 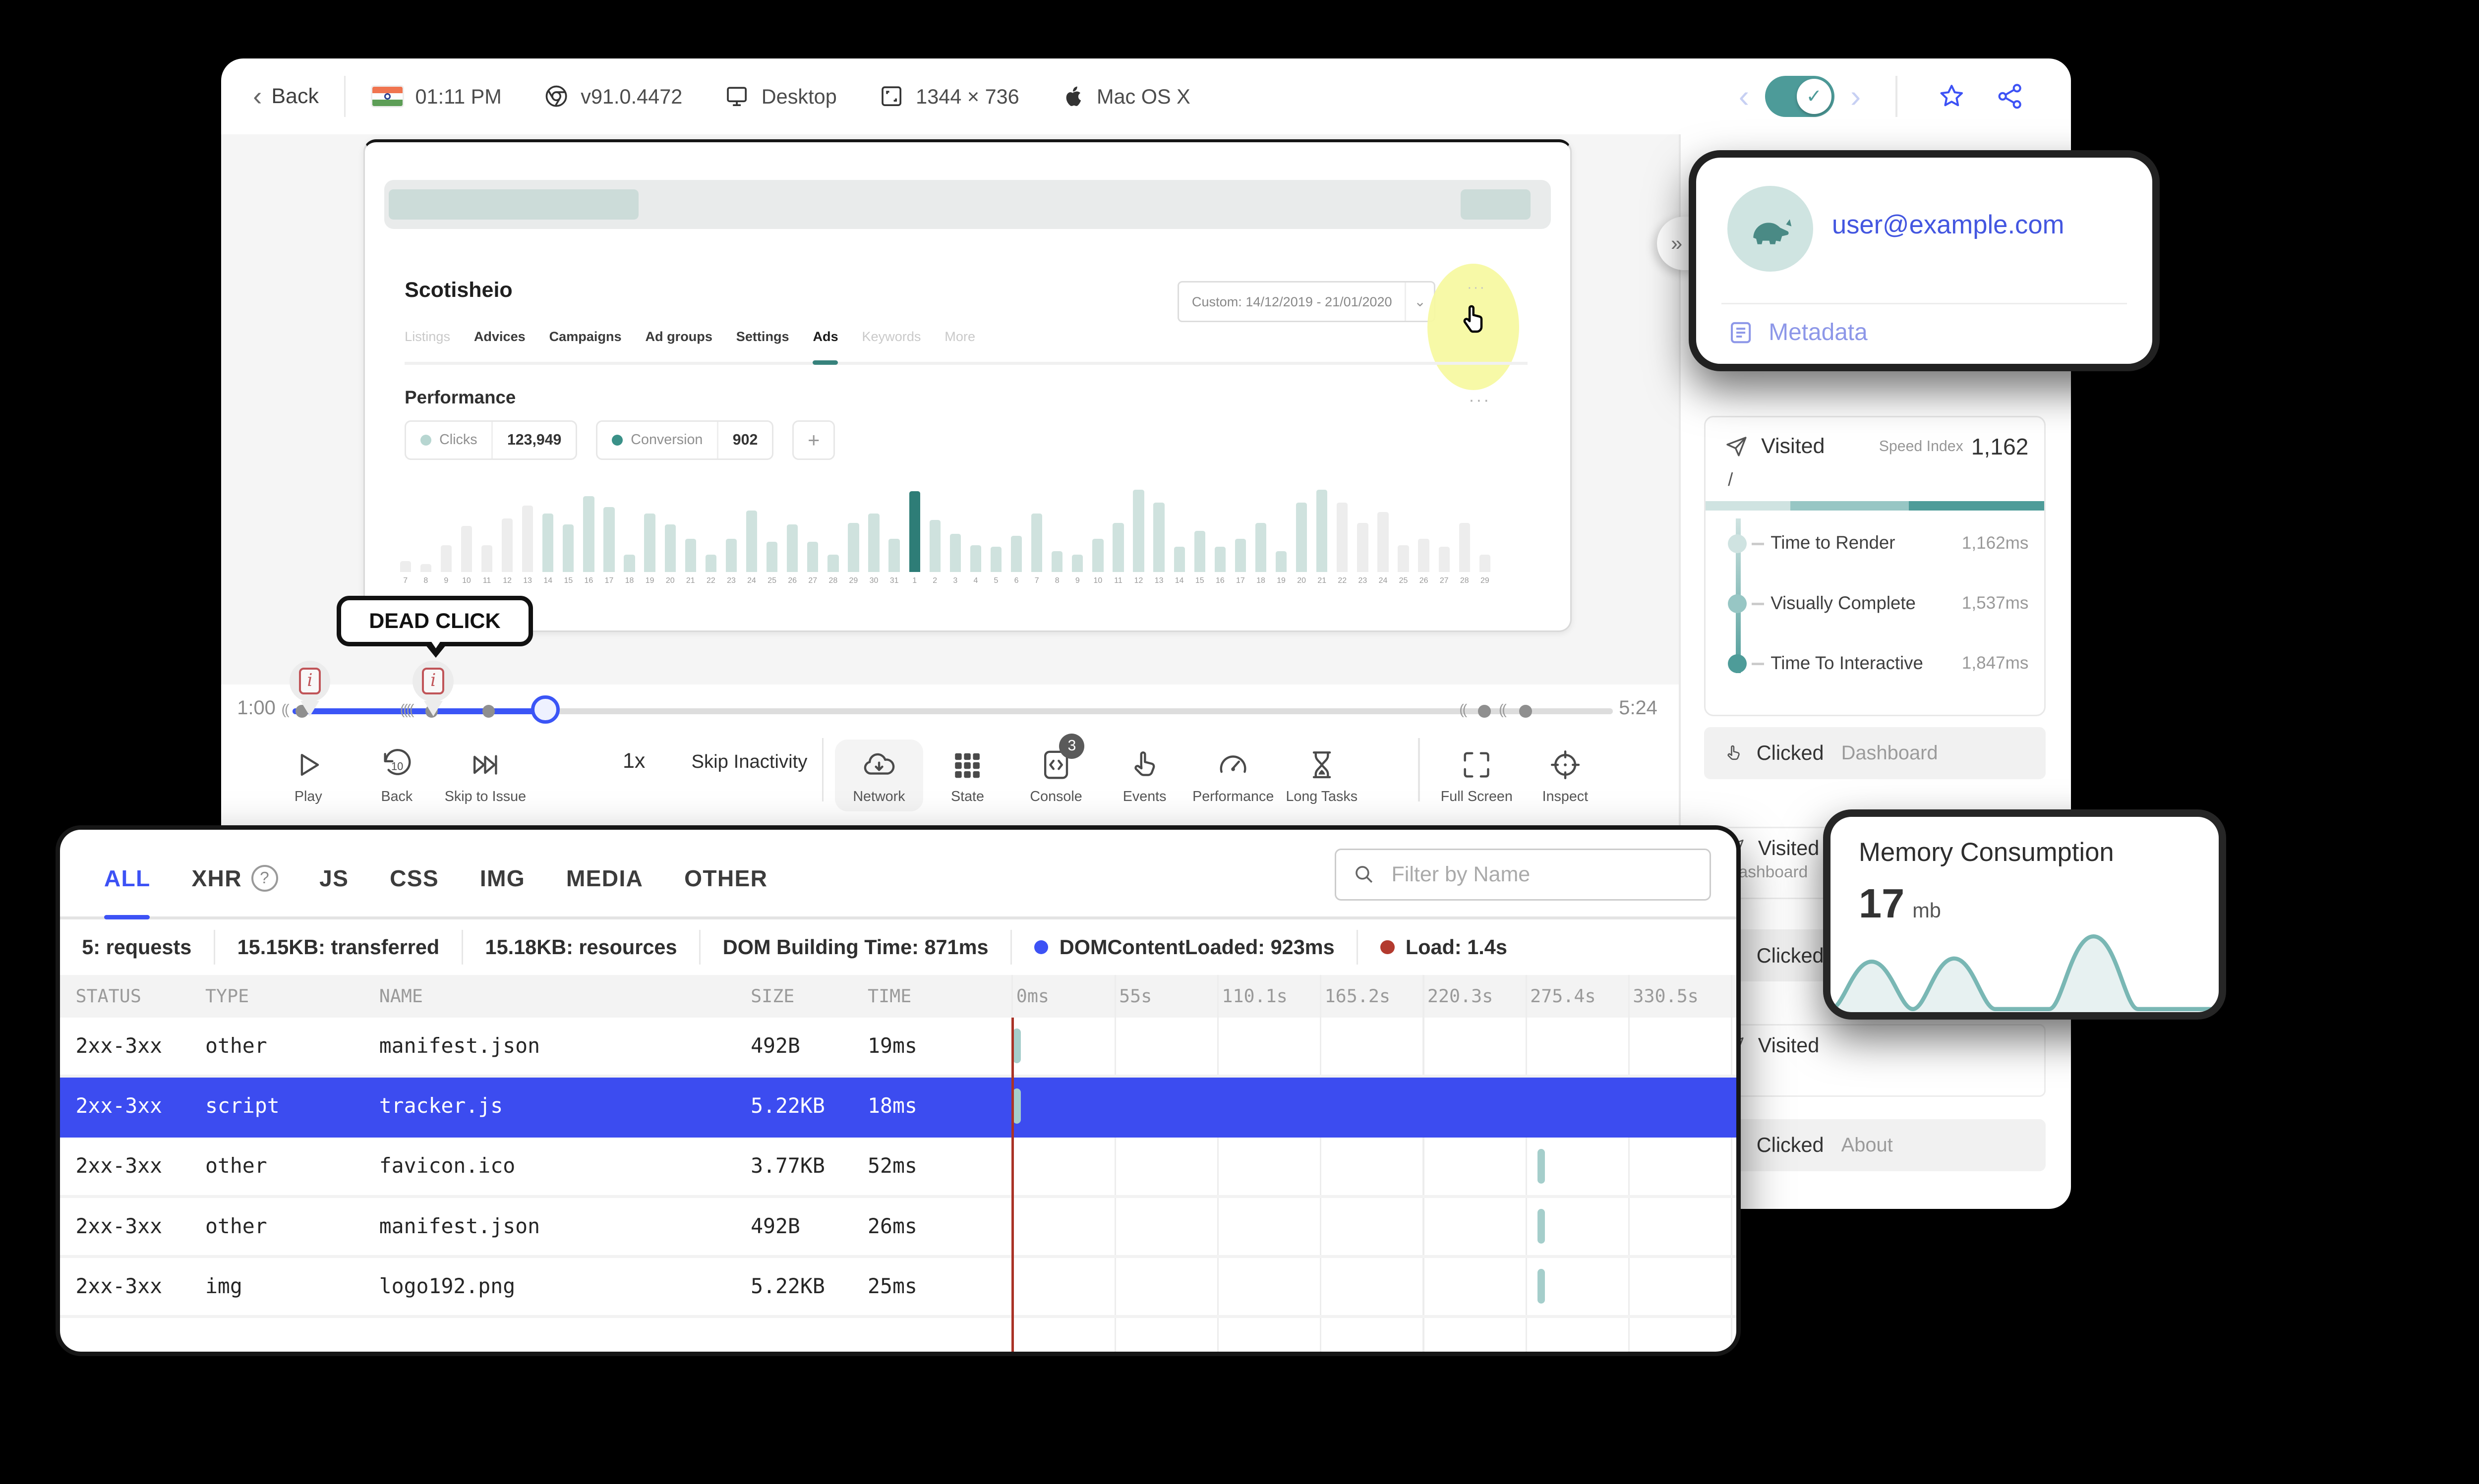 What do you see at coordinates (1995, 543) in the screenshot?
I see `metric-value: 1,162ms` at bounding box center [1995, 543].